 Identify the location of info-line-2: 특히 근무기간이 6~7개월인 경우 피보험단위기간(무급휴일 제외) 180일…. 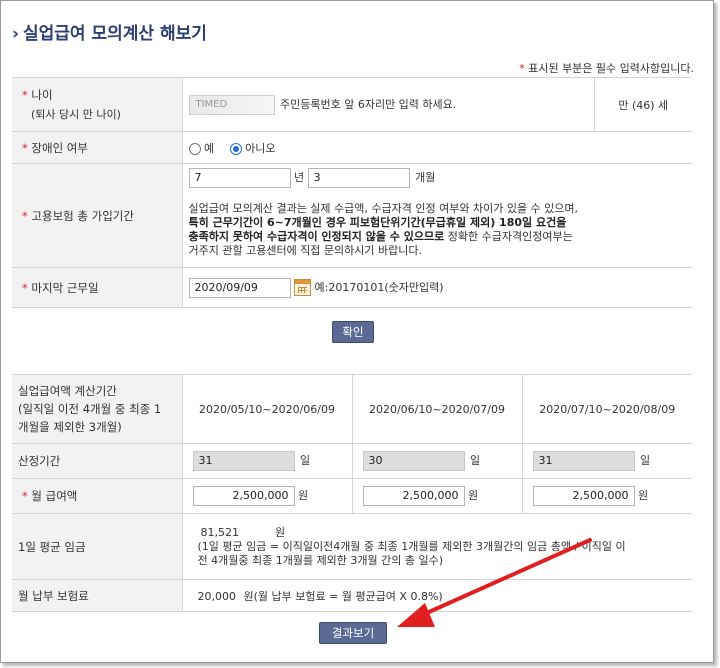
(377, 222).